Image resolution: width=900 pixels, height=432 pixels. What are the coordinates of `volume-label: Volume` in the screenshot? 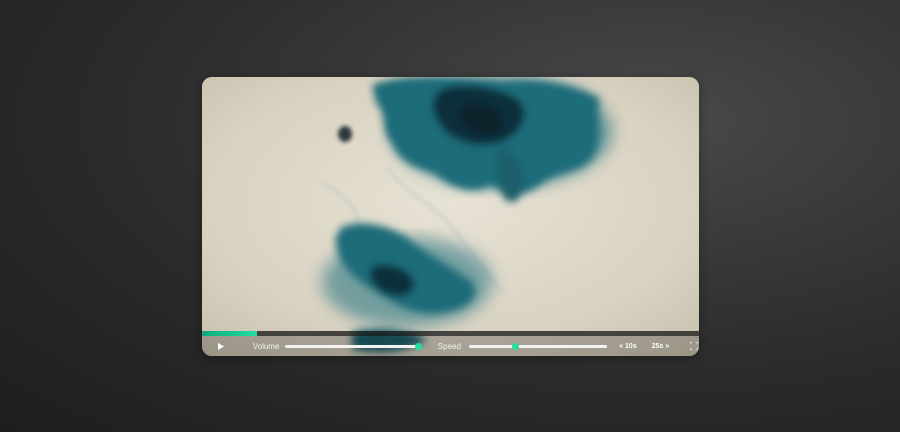 It's located at (266, 346).